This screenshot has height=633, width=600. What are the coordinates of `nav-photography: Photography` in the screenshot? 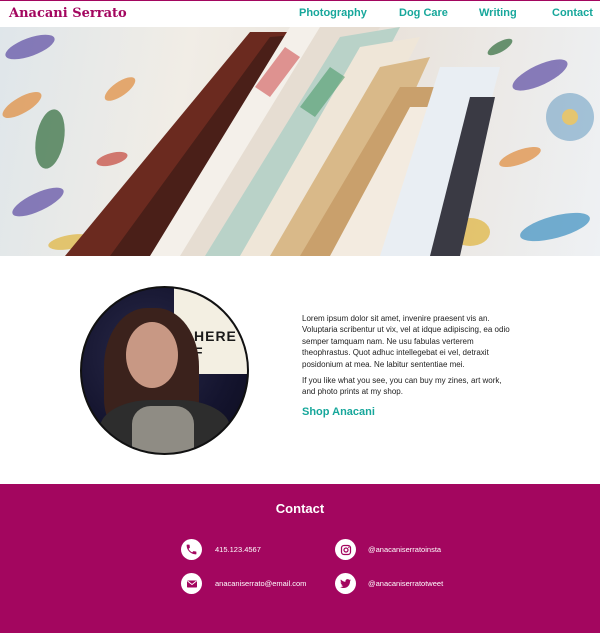 It's located at (333, 13).